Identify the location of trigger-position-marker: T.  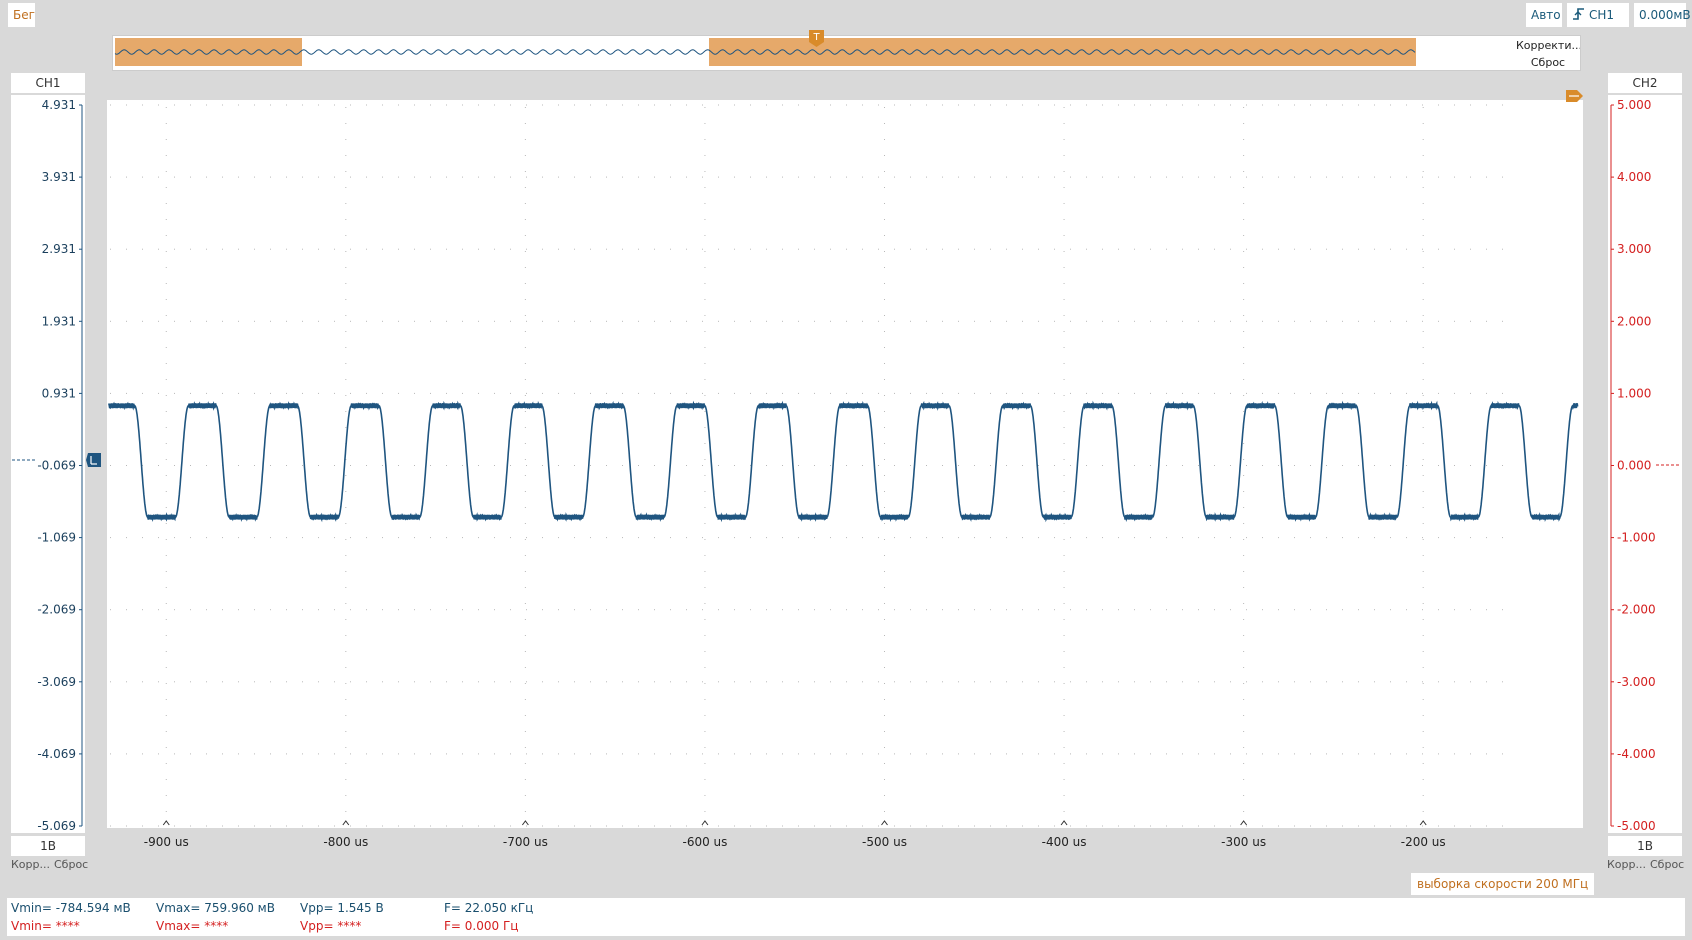
(816, 38).